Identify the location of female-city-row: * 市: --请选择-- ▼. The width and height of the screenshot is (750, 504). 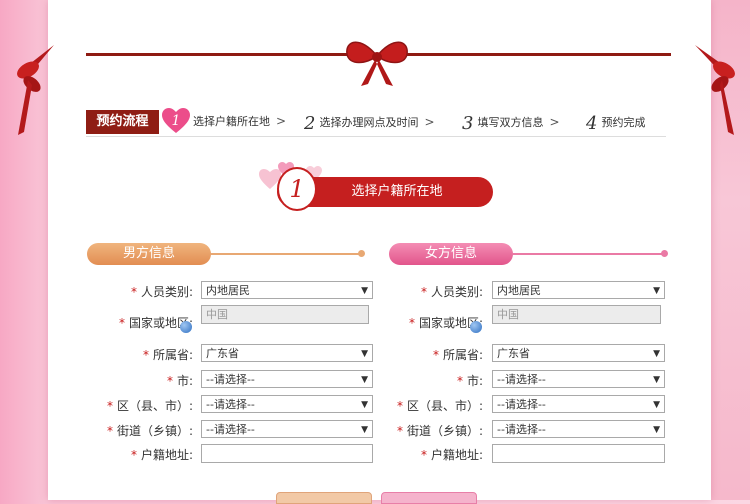
(530, 380).